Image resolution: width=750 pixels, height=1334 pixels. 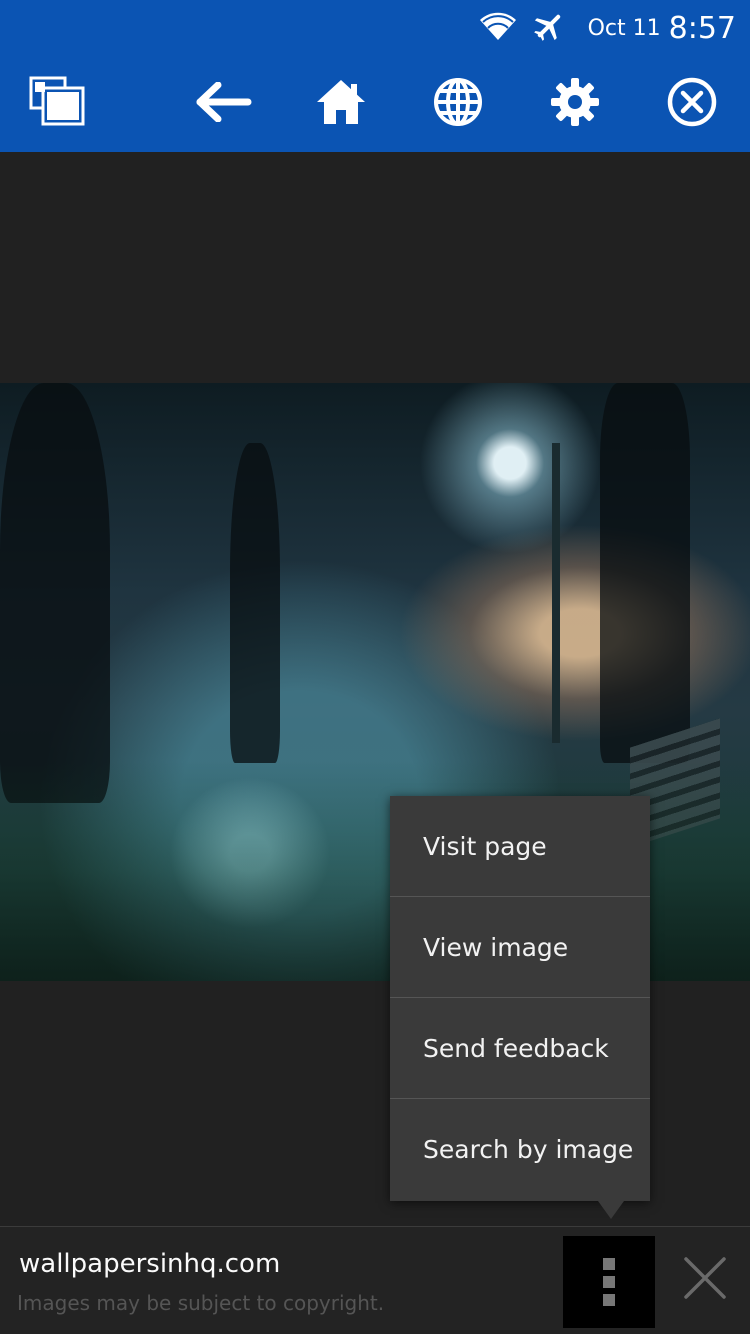 I want to click on close-info-button, so click(x=705, y=1280).